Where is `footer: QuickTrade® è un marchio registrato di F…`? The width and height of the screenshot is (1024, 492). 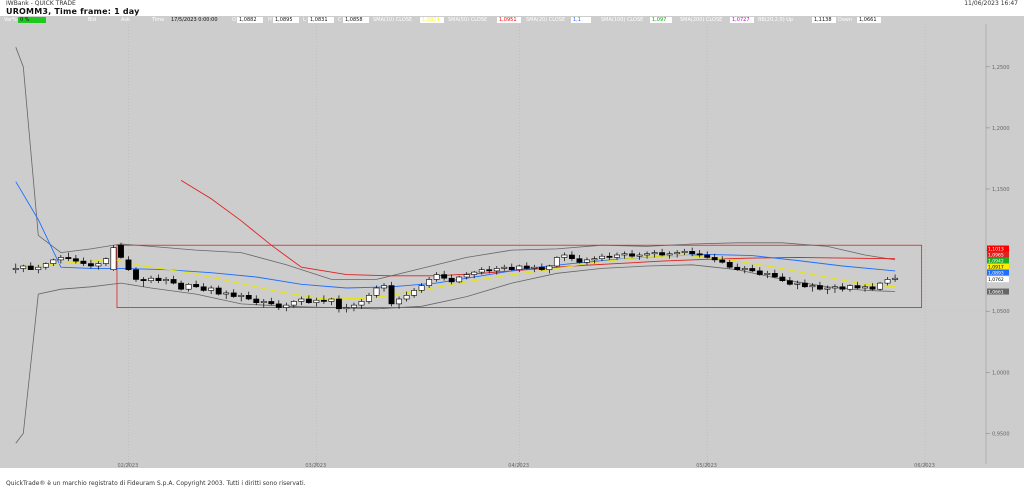
footer: QuickTrade® è un marchio registrato di F… is located at coordinates (512, 480).